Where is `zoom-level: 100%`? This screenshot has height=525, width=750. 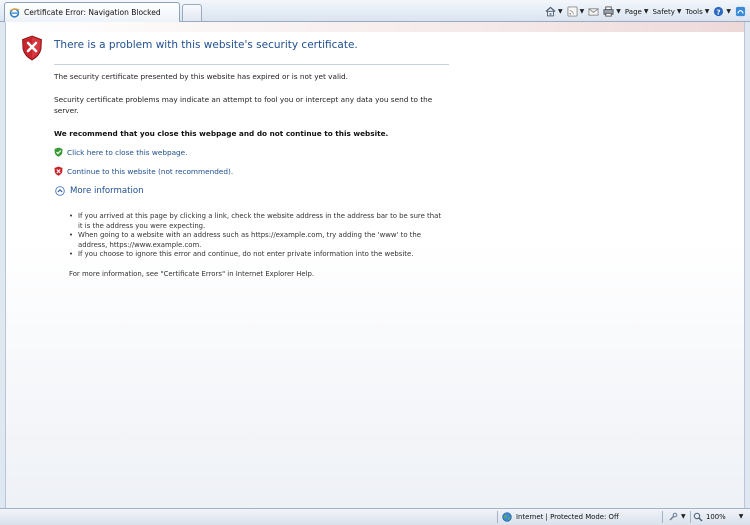
zoom-level: 100% is located at coordinates (716, 517).